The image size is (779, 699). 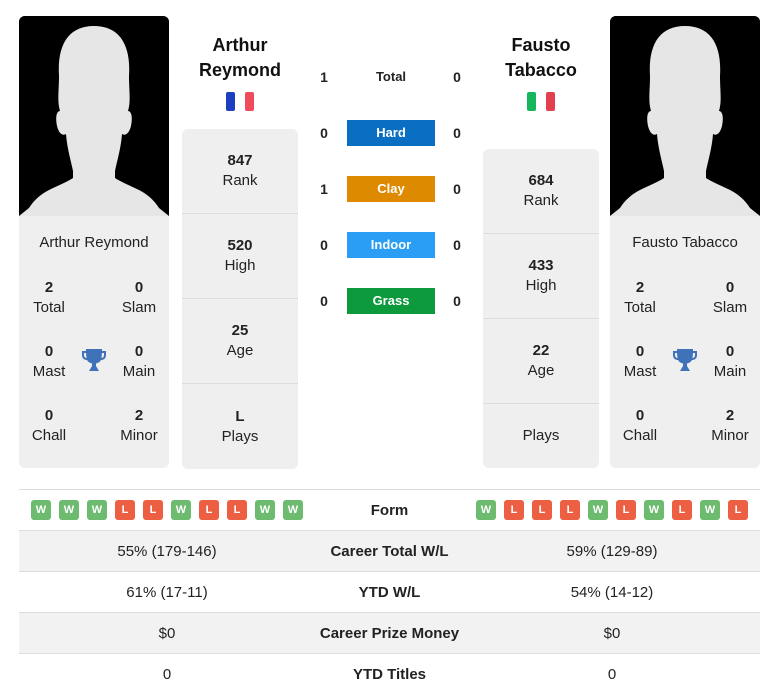 I want to click on player2-form: WLLLWLWLWL, so click(x=612, y=510).